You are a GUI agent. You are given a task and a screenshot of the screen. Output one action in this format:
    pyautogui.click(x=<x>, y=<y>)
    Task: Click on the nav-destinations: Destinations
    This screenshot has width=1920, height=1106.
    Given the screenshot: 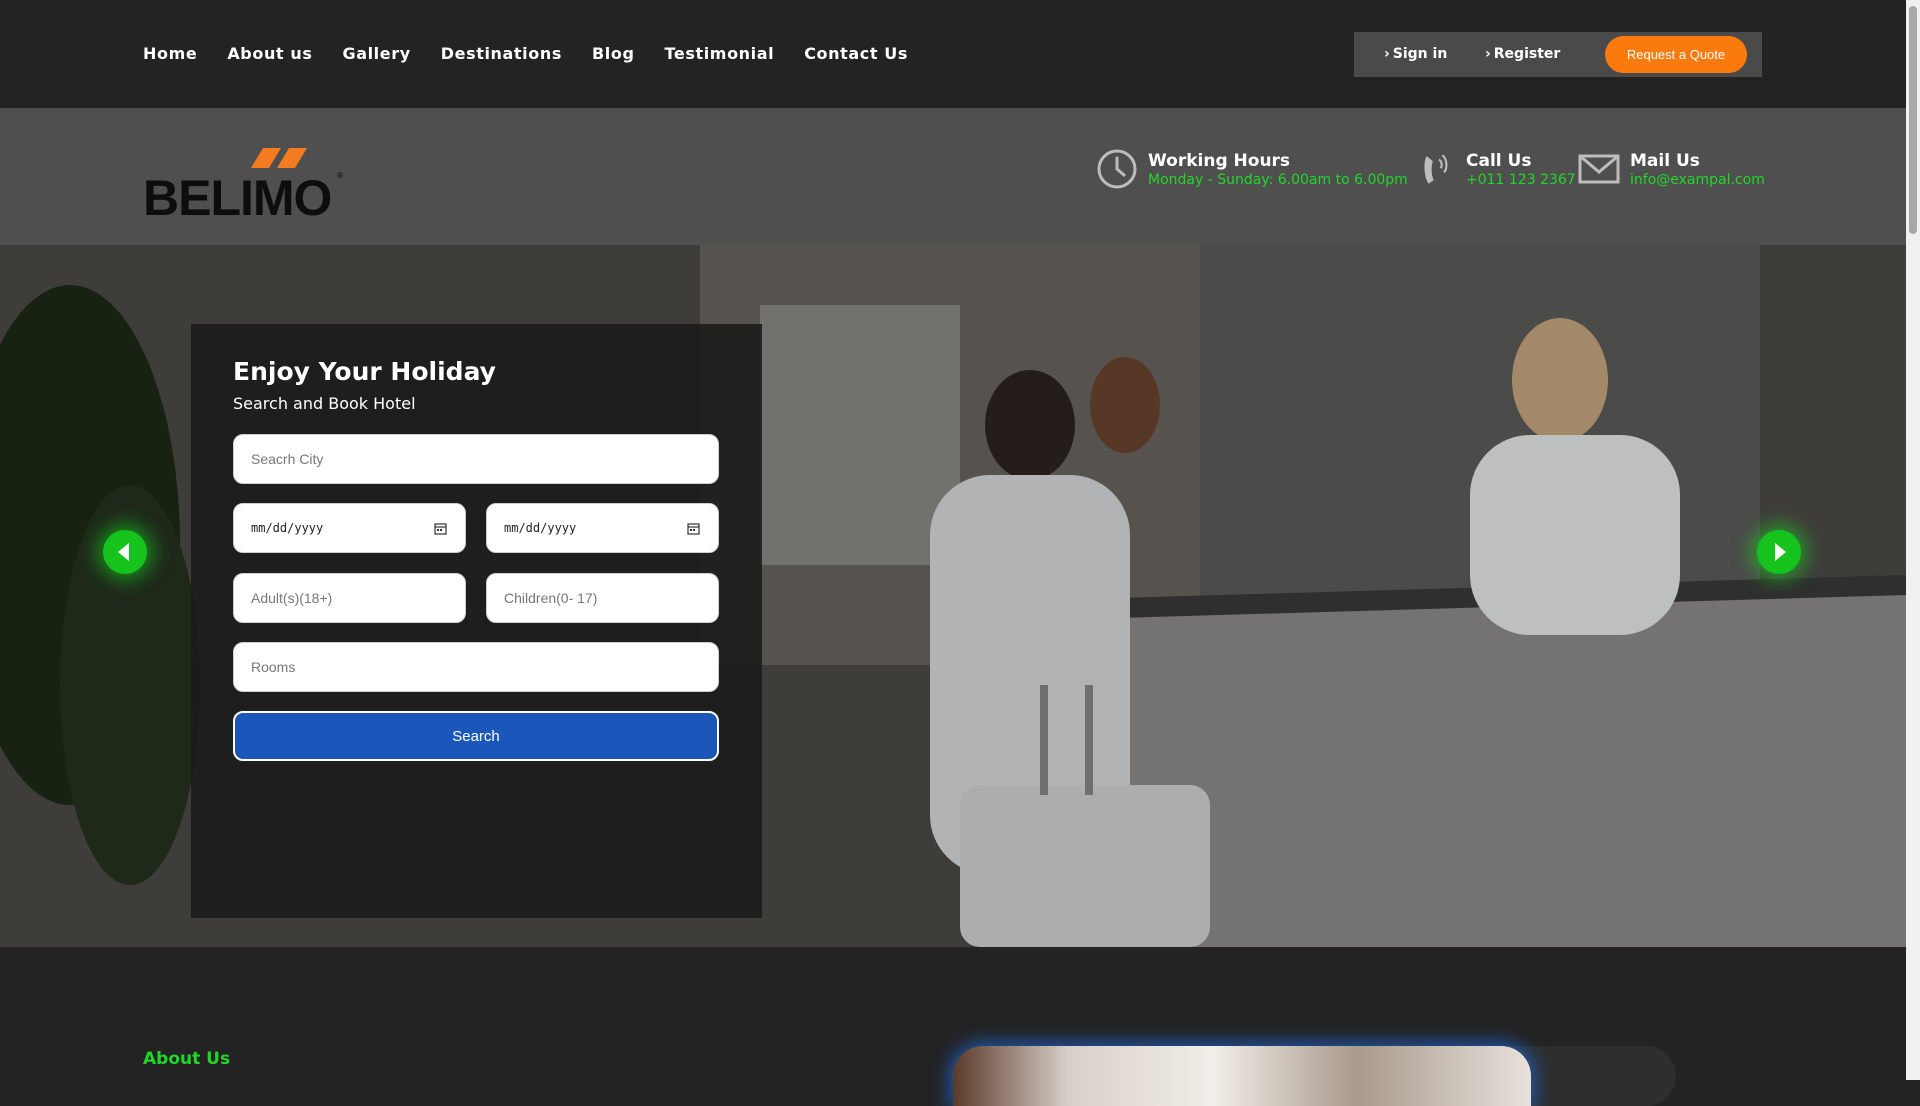 What is the action you would take?
    pyautogui.click(x=501, y=53)
    